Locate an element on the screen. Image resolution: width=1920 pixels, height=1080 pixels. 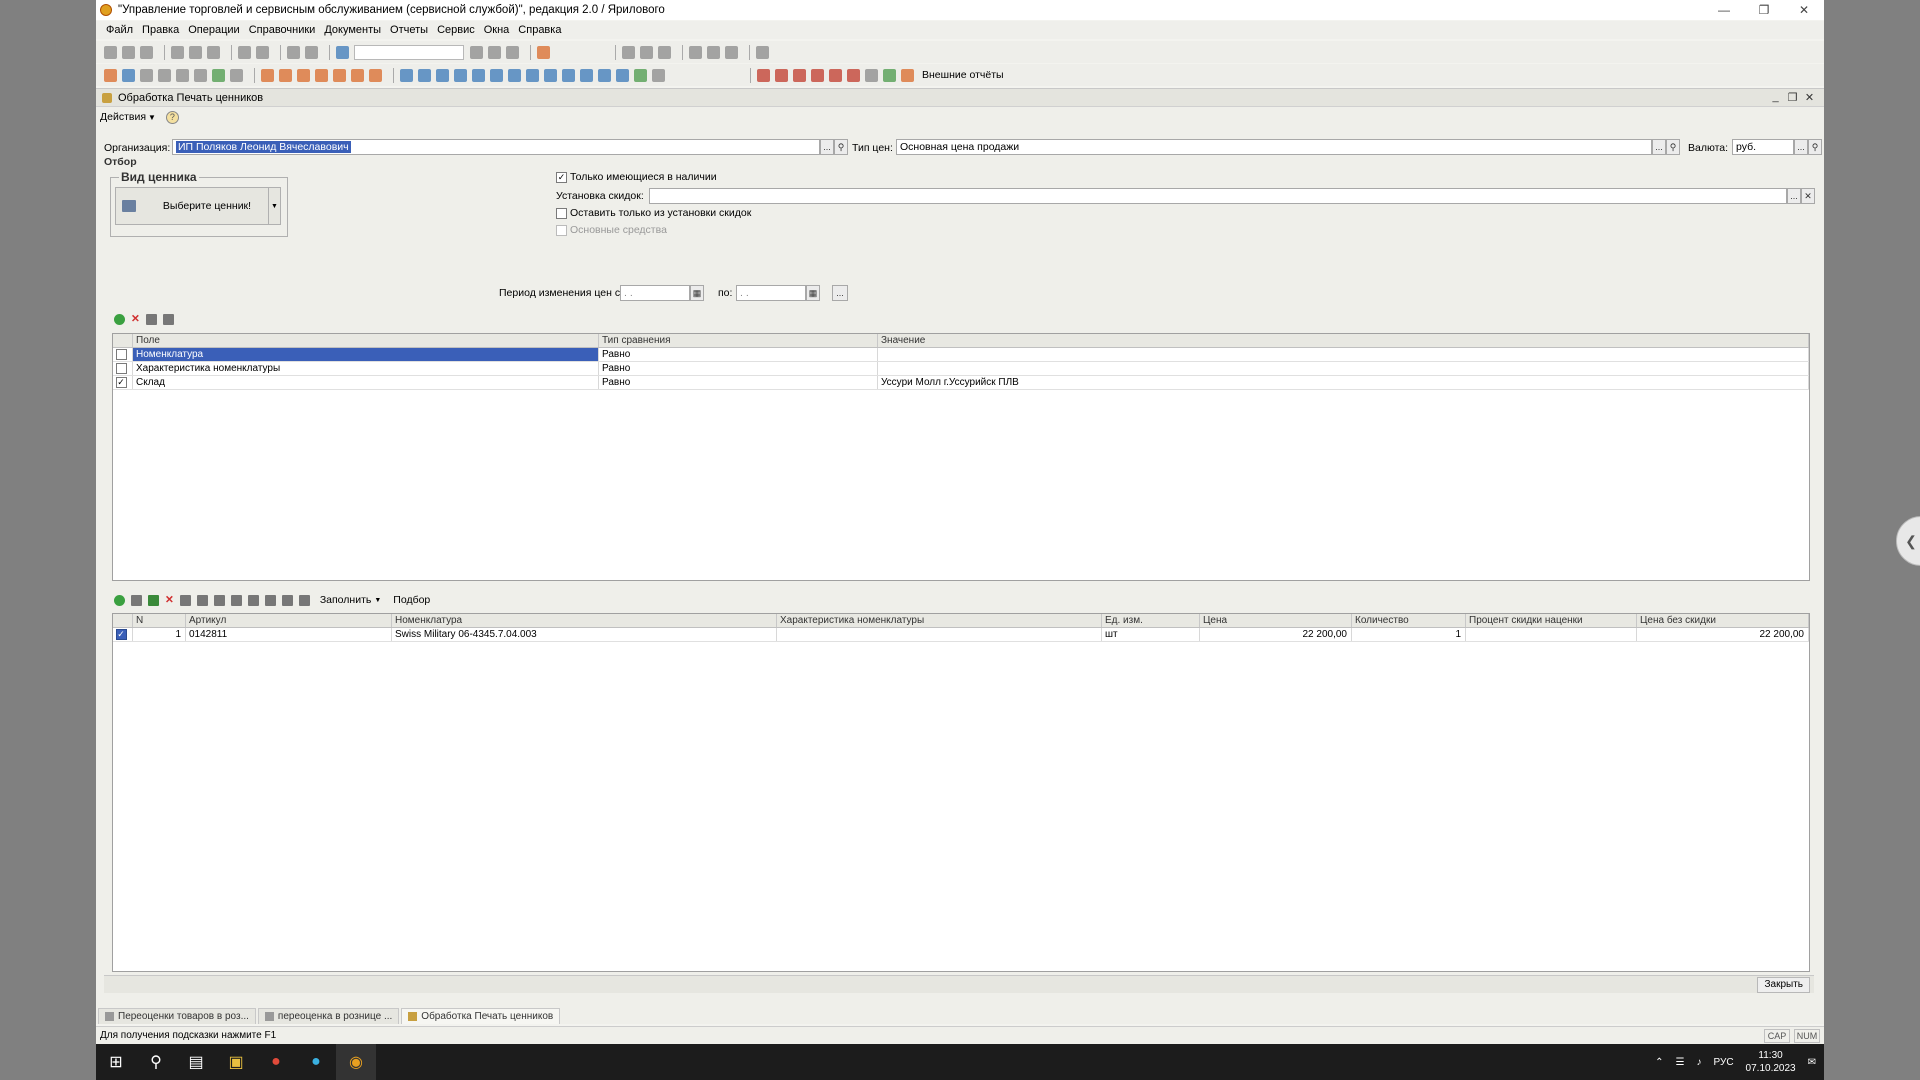
price-type-search-icon: ⚲ is located at coordinates (1673, 147).